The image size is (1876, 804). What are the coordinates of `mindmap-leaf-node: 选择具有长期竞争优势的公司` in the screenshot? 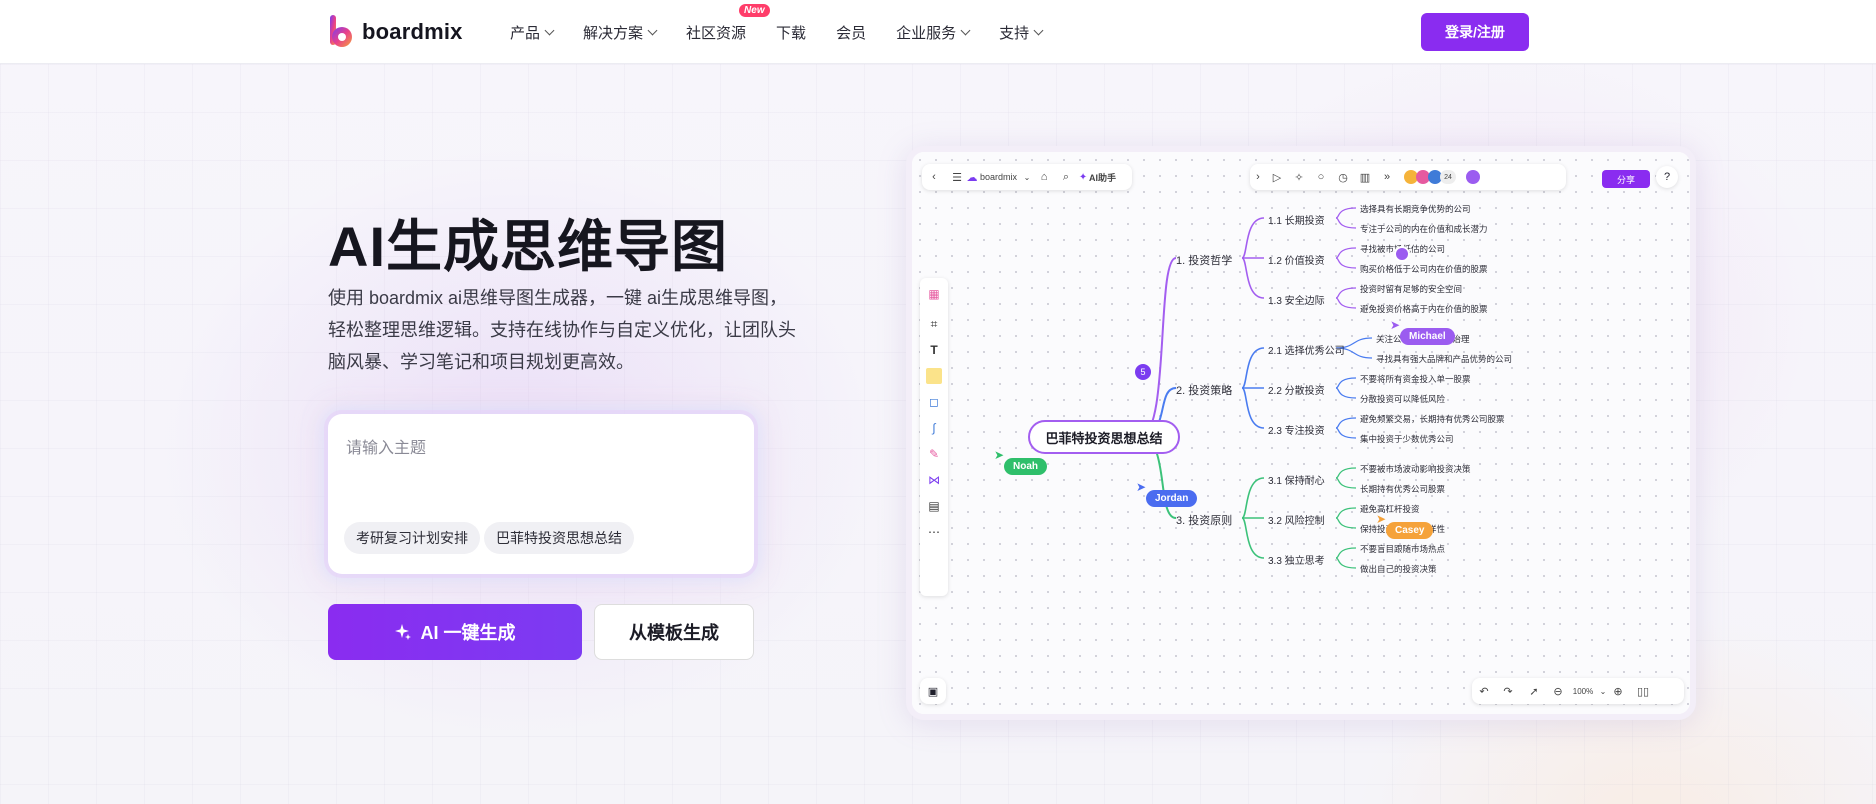 It's located at (1415, 209).